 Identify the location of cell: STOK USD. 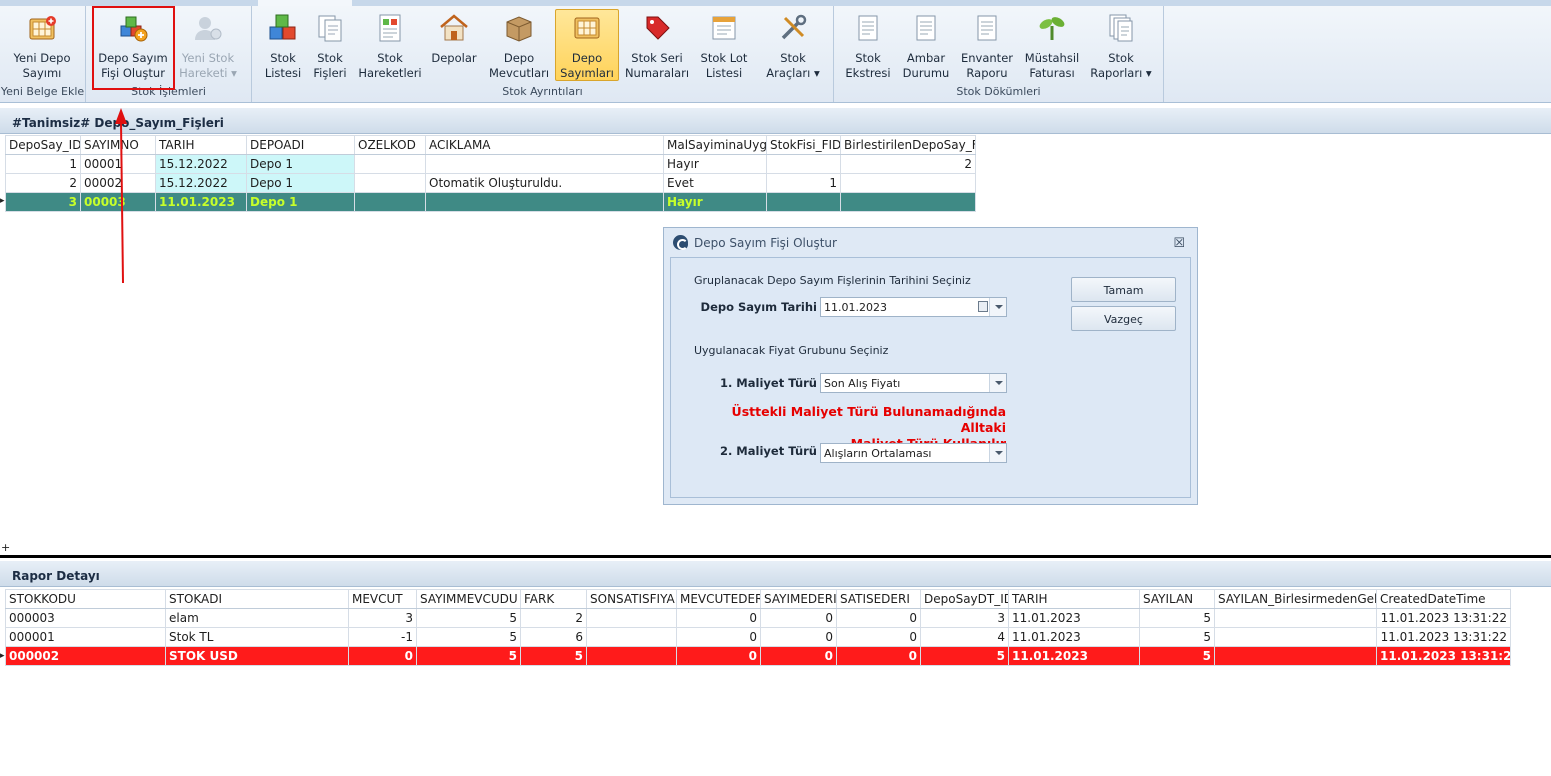
(257, 656).